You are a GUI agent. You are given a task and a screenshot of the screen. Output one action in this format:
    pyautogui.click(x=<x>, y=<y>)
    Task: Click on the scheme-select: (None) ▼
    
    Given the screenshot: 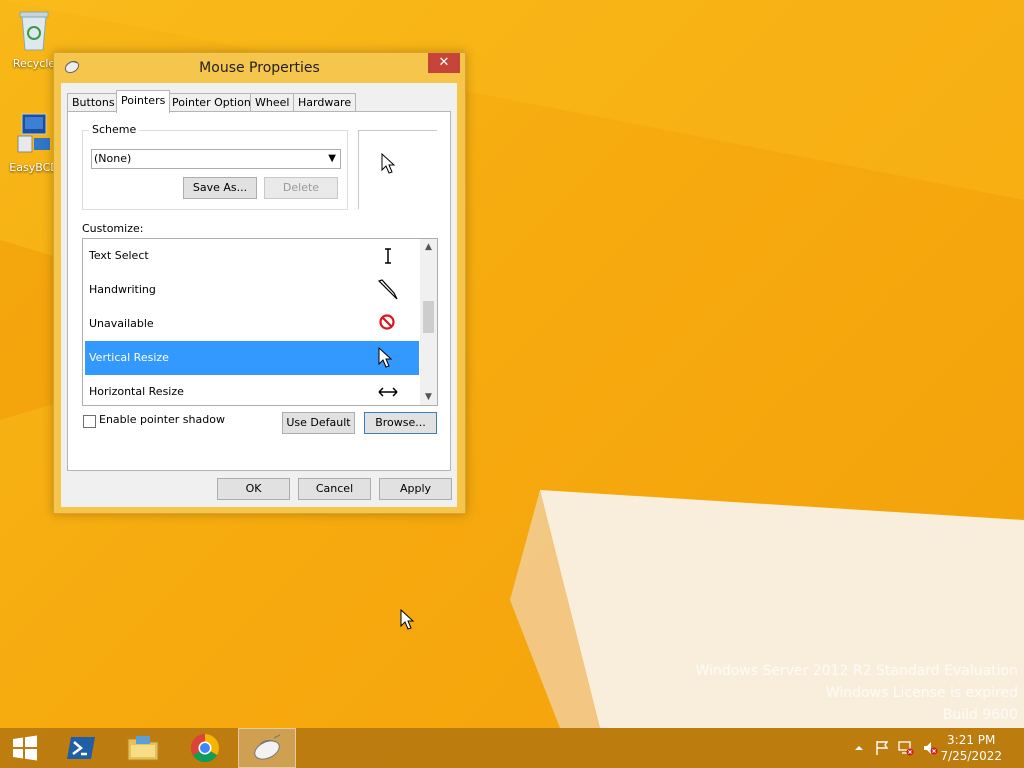 What is the action you would take?
    pyautogui.click(x=216, y=159)
    